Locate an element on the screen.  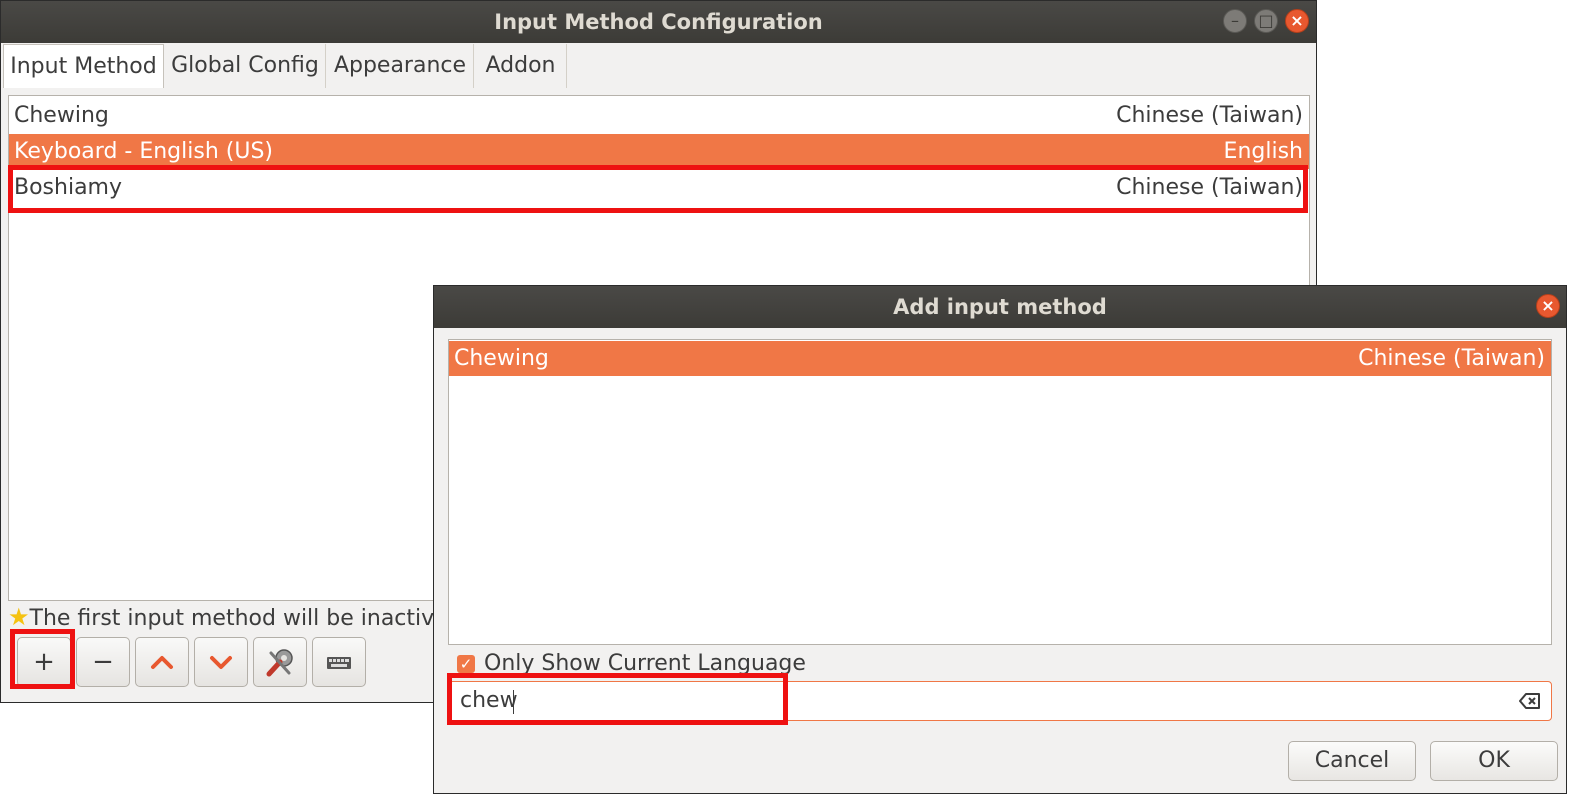
dialog-titlebar: Add input method × is located at coordinates (1000, 307).